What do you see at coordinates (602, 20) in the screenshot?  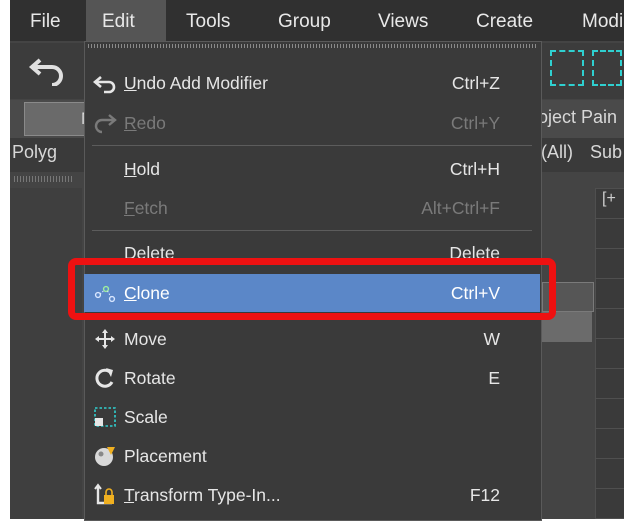 I see `menu-modifiers: Modi` at bounding box center [602, 20].